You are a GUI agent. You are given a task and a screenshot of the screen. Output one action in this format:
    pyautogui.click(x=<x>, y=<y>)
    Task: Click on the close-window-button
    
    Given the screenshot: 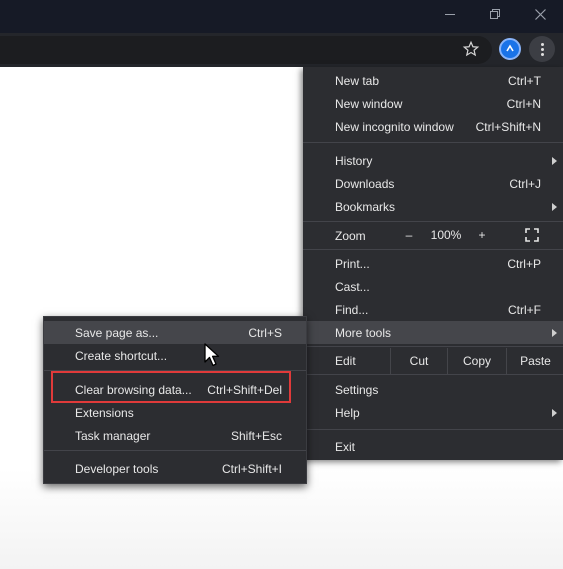 What is the action you would take?
    pyautogui.click(x=540, y=14)
    